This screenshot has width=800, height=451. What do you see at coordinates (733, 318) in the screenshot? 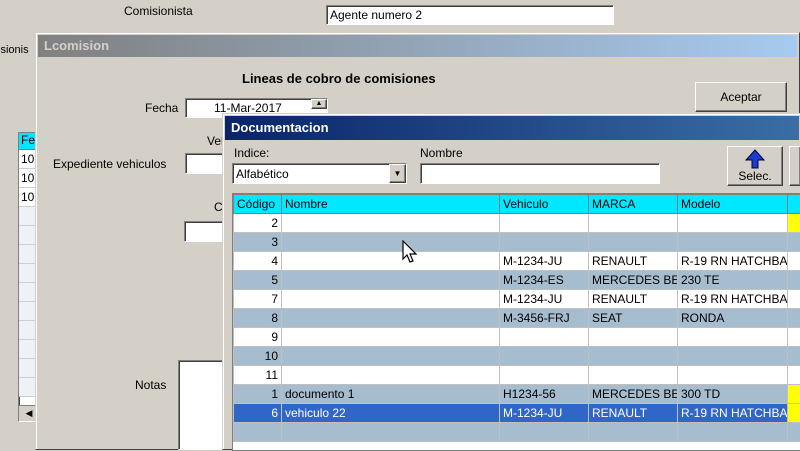
I see `cell-modelo: RONDA` at bounding box center [733, 318].